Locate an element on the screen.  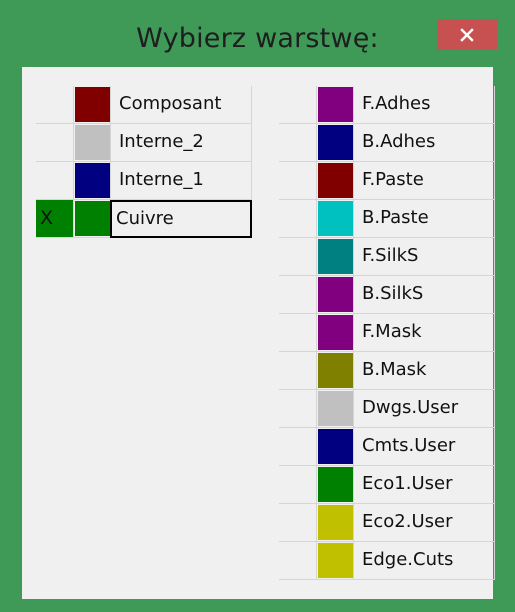
close-icon is located at coordinates (467, 34).